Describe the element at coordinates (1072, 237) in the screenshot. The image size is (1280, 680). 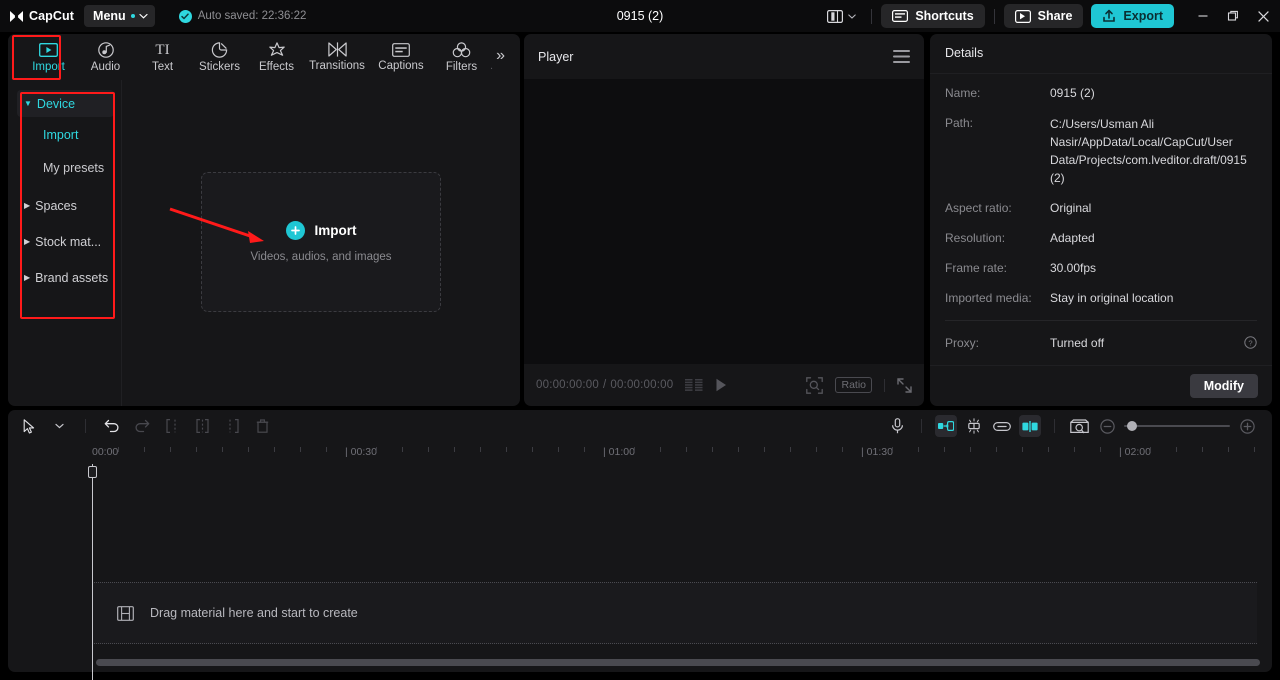
I see `row-value: Adapted` at that location.